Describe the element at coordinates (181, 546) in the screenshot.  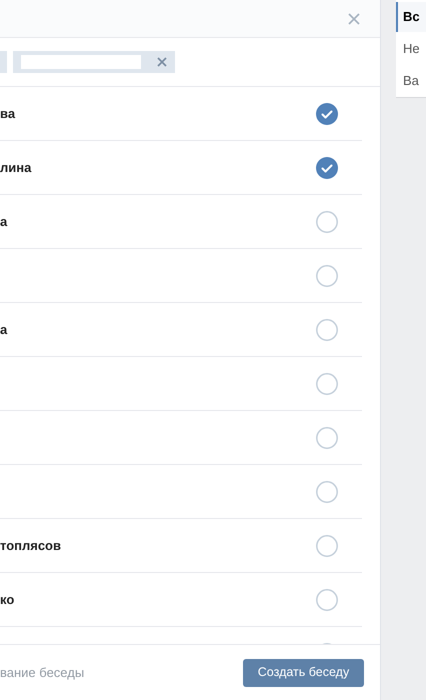
I see `friend-row: топлясов` at that location.